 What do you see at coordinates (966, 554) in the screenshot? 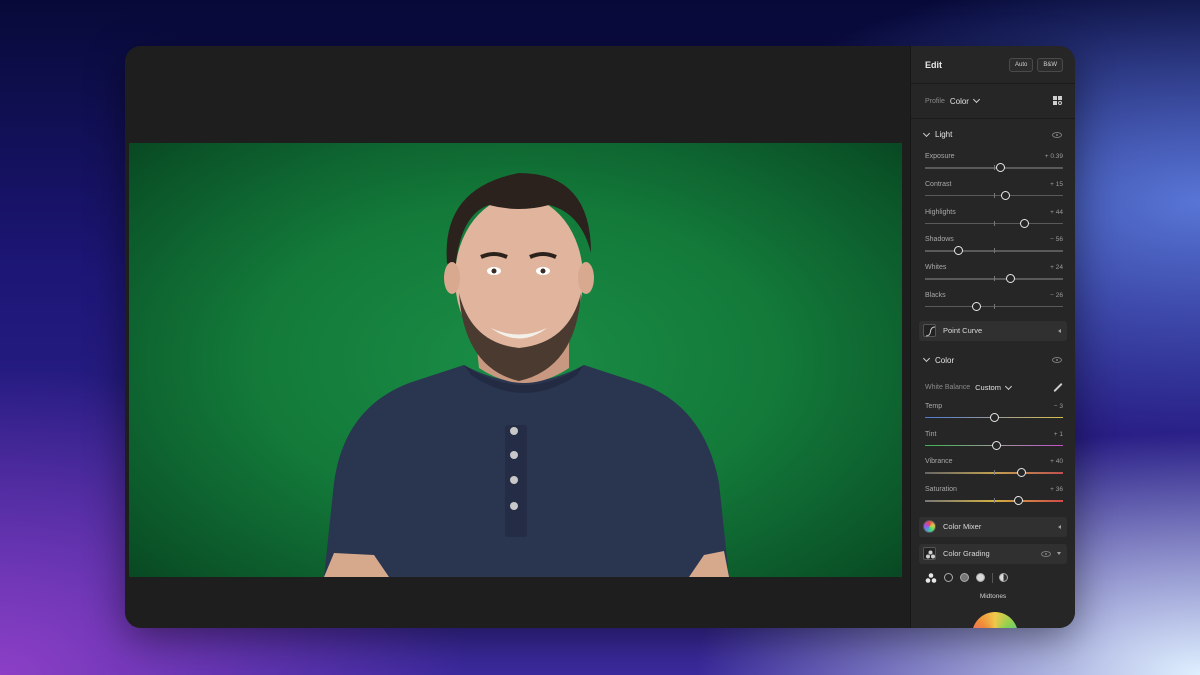
I see `color-grading-label: Color Grading` at bounding box center [966, 554].